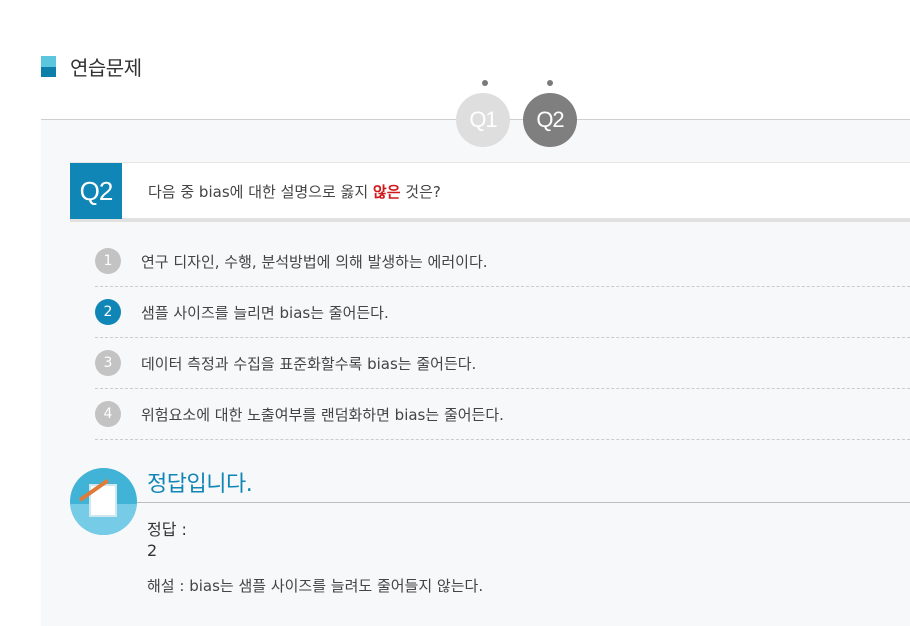 This screenshot has width=910, height=626. Describe the element at coordinates (152, 550) in the screenshot. I see `answer-value: 2` at that location.